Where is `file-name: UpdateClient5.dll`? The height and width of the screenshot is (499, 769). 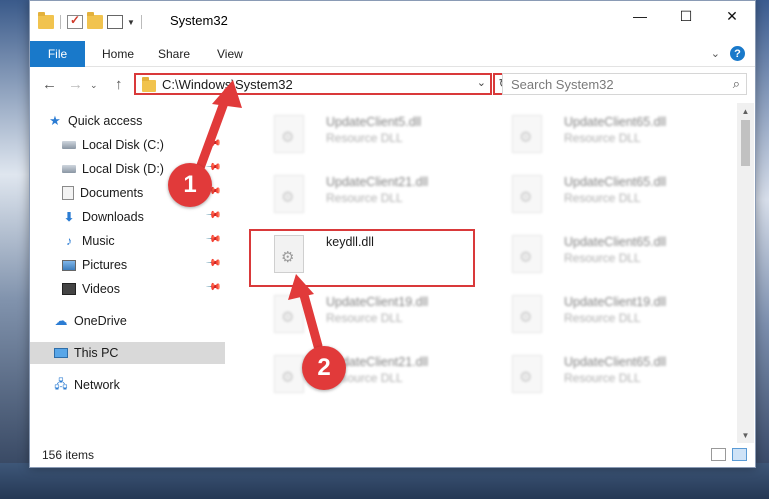
file-name: UpdateClient5.dll is located at coordinates (374, 122).